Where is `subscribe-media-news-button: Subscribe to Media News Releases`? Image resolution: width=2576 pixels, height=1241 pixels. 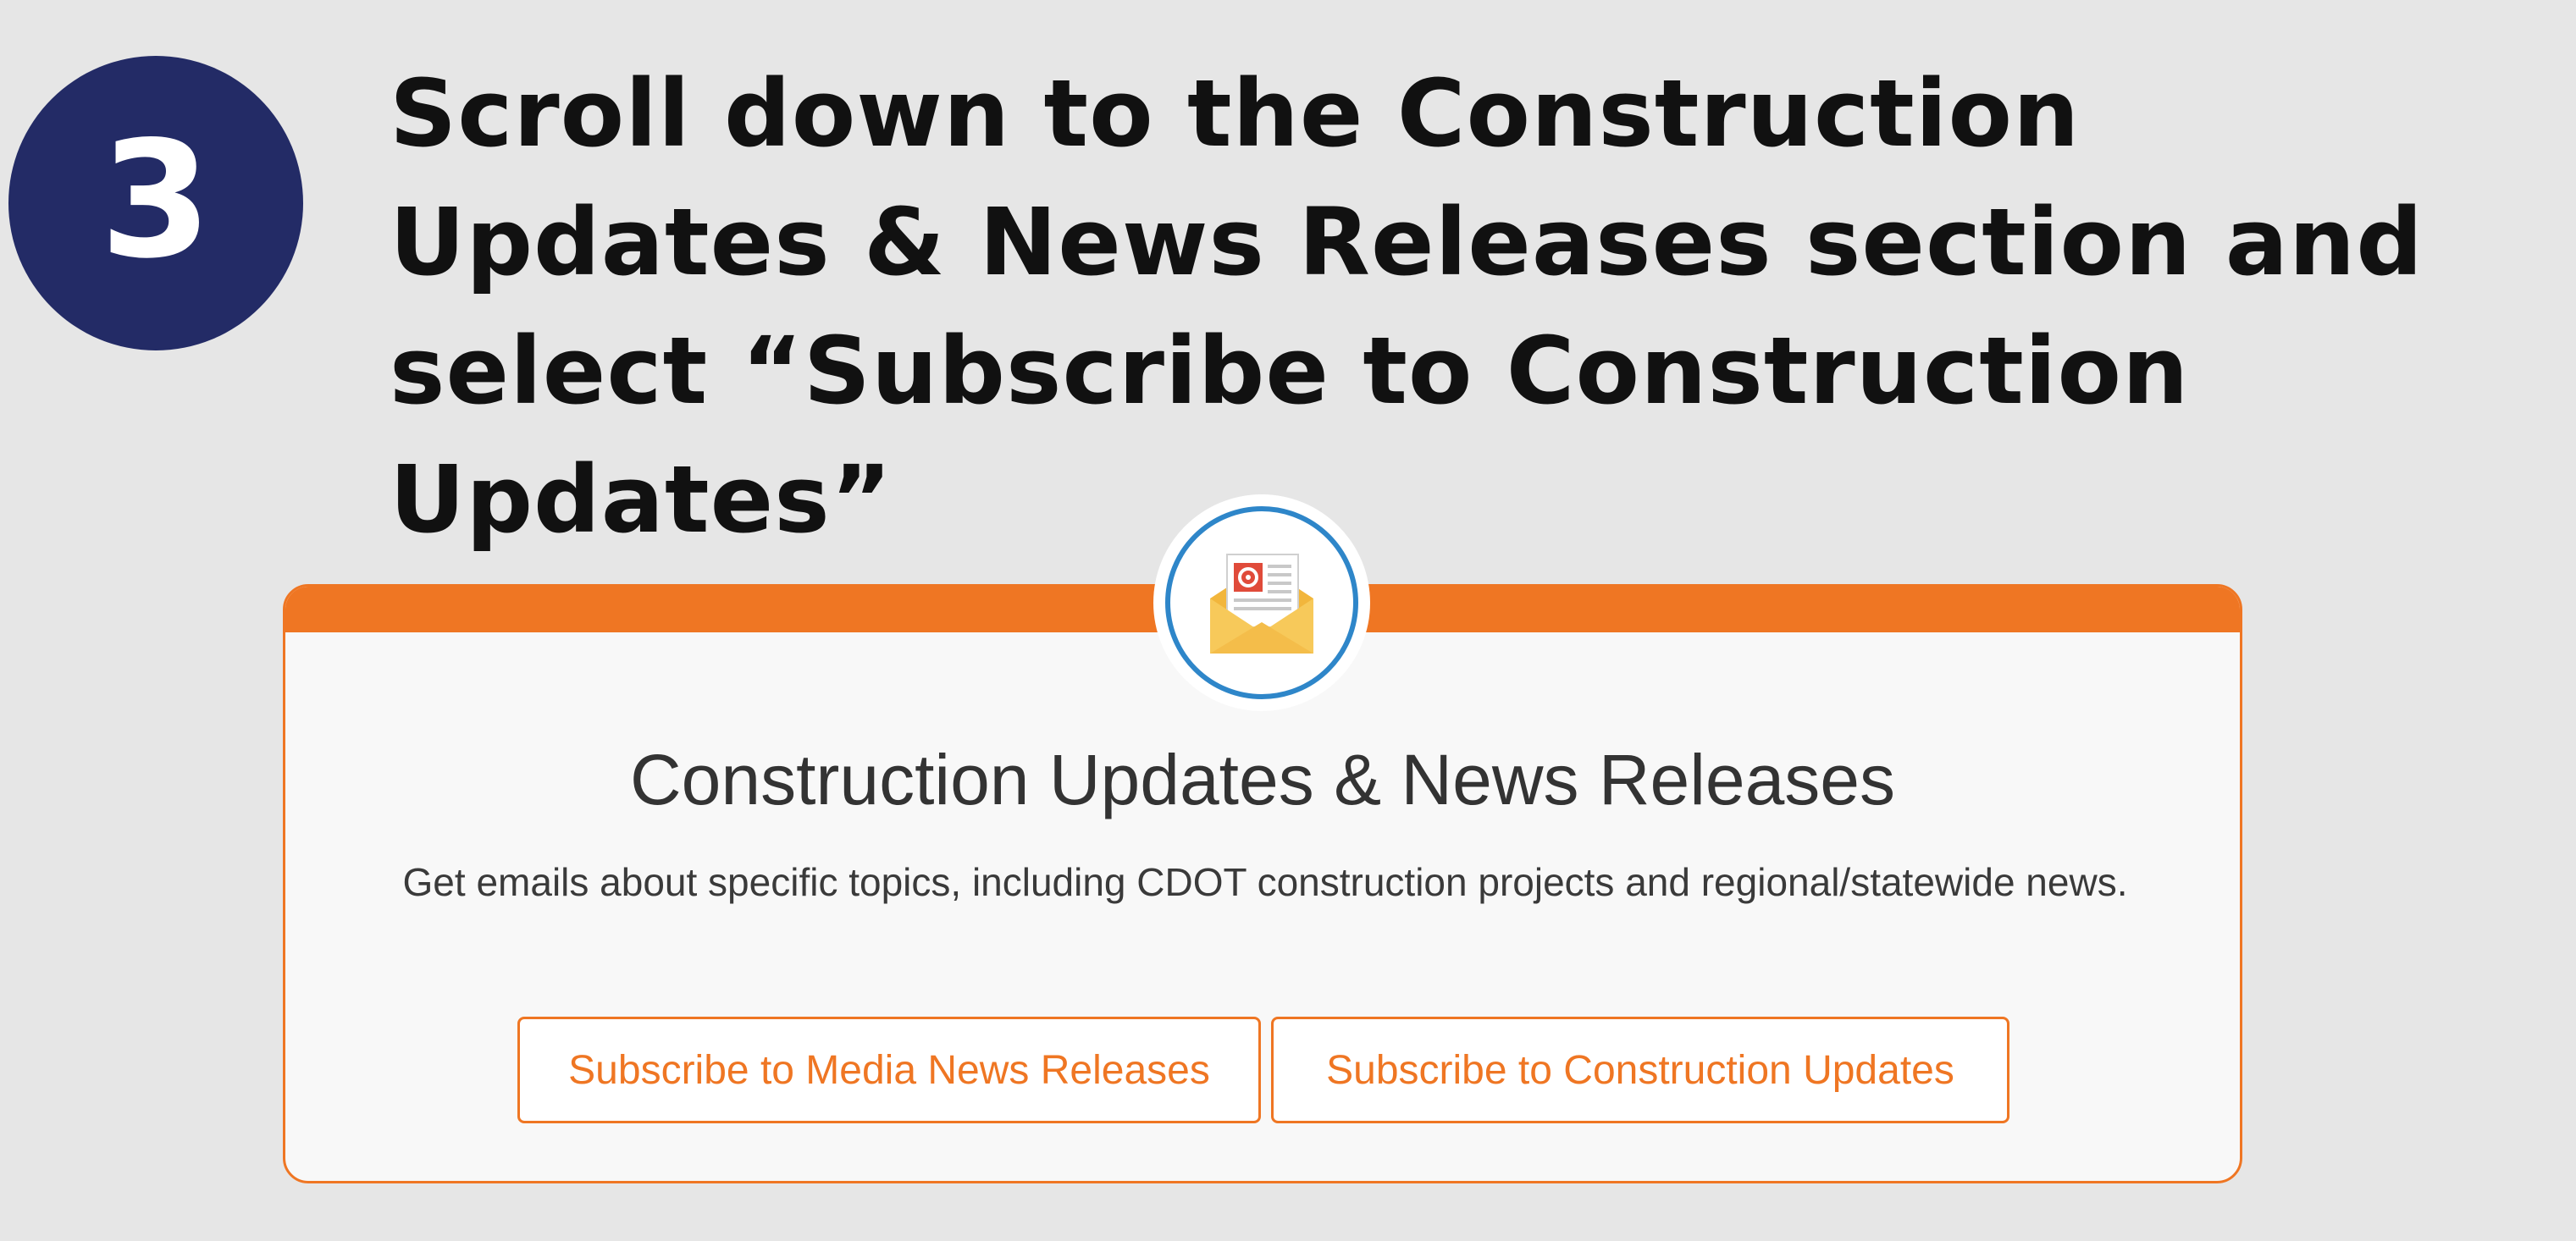 subscribe-media-news-button: Subscribe to Media News Releases is located at coordinates (889, 1070).